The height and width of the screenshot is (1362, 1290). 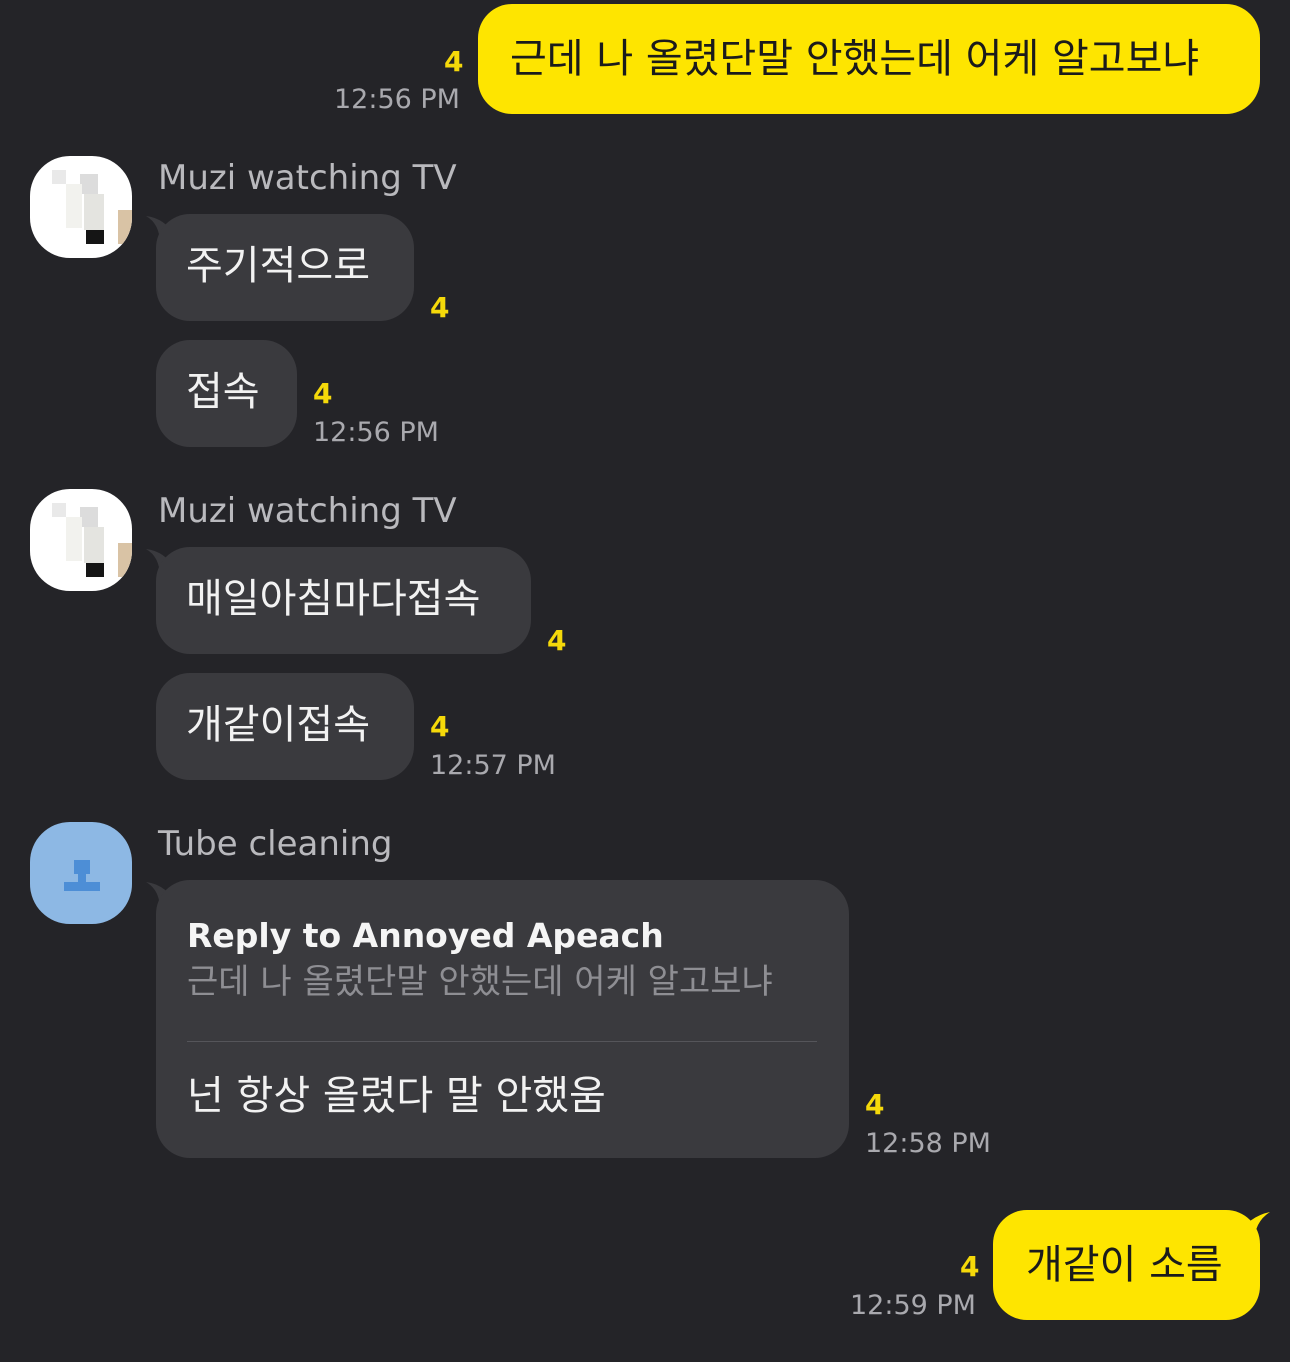 I want to click on incoming-message-bubble: 주기적으로, so click(x=285, y=267).